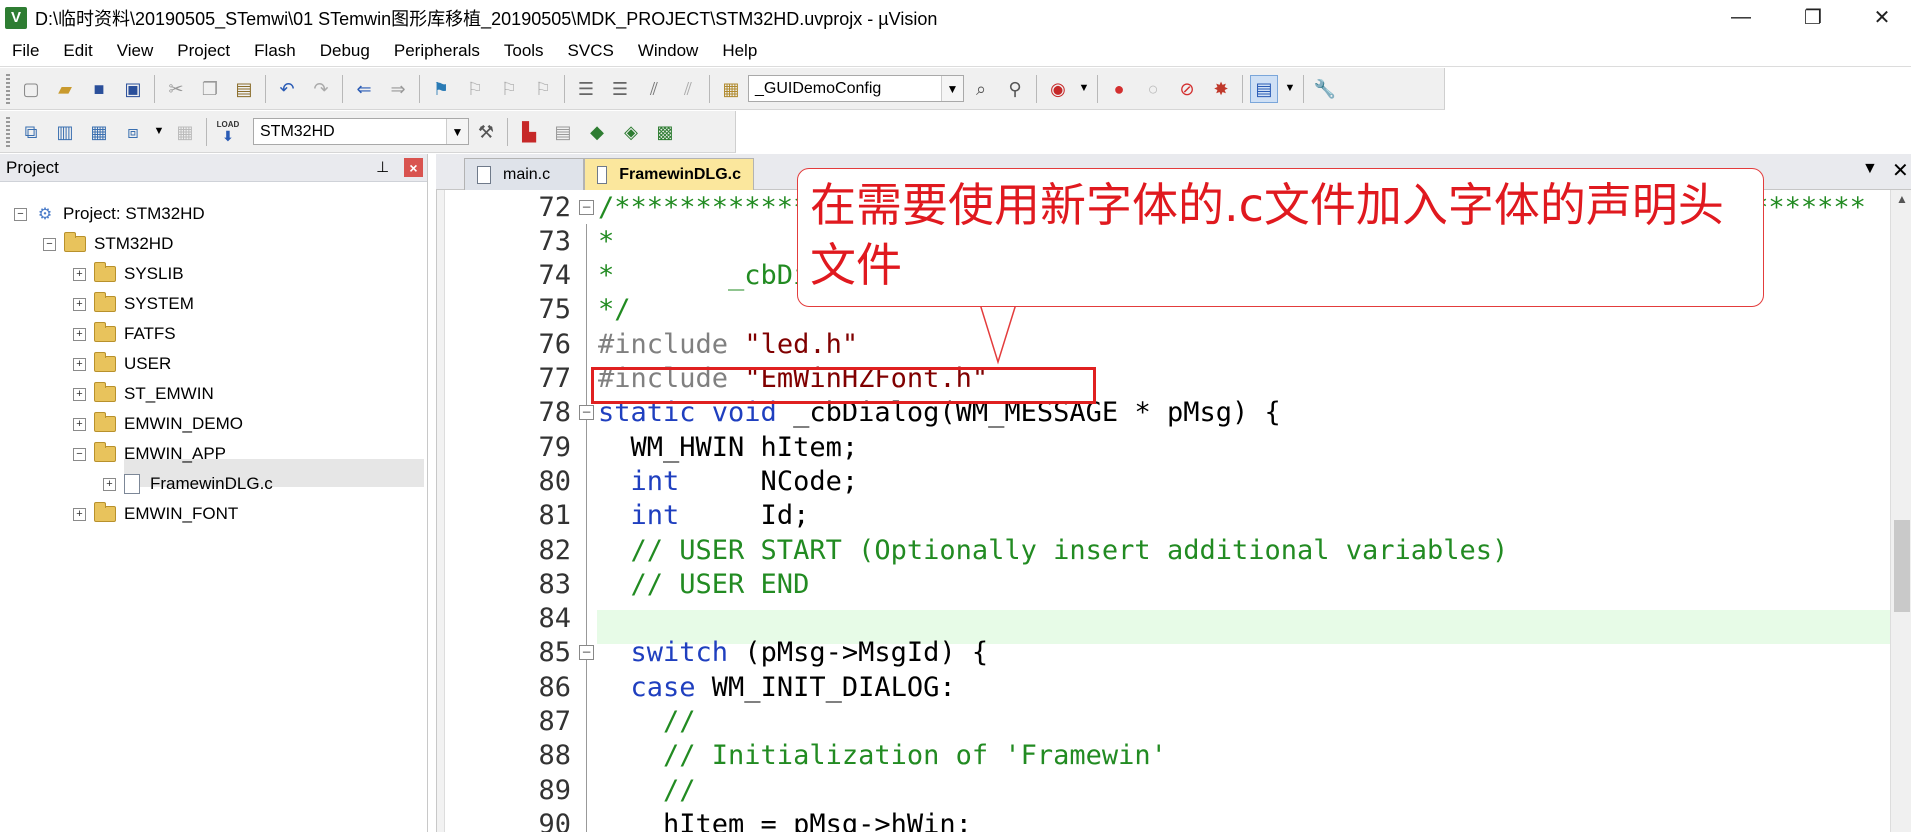 The height and width of the screenshot is (832, 1911). Describe the element at coordinates (135, 51) in the screenshot. I see `menu-view: View` at that location.